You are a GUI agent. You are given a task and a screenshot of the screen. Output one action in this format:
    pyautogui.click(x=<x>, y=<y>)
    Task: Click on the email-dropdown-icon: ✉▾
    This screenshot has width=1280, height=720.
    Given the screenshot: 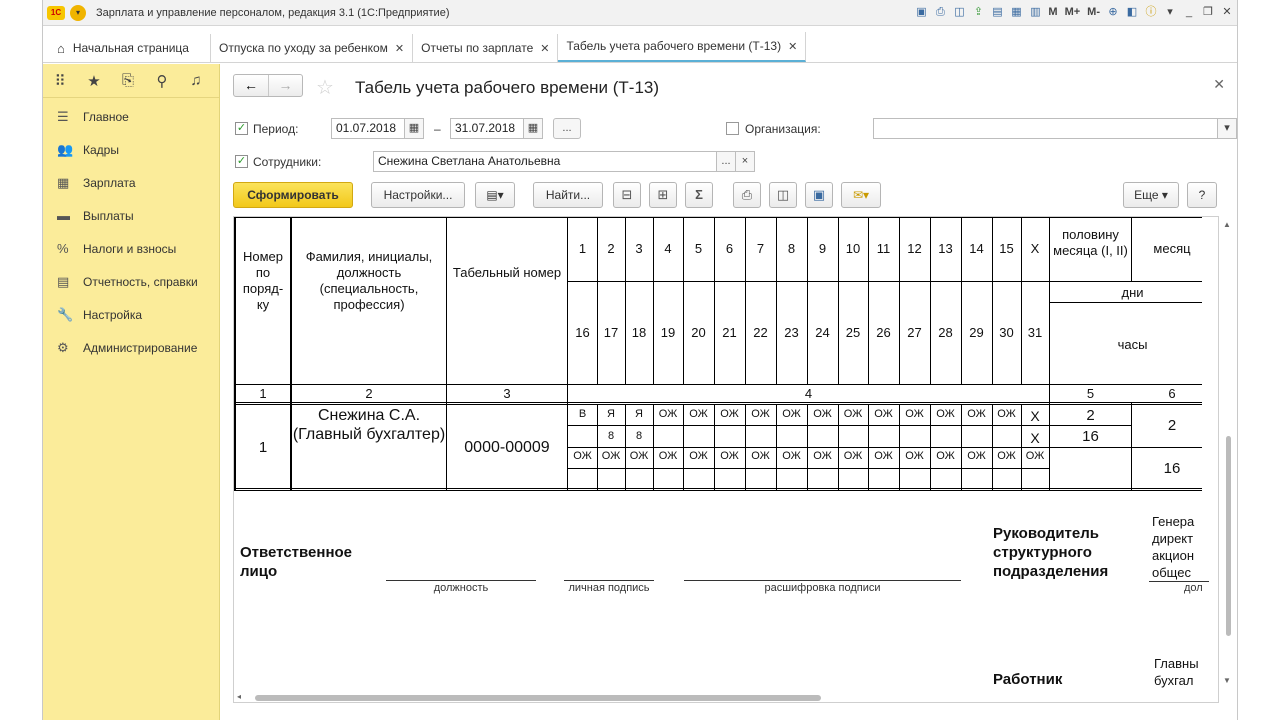 What is the action you would take?
    pyautogui.click(x=861, y=195)
    